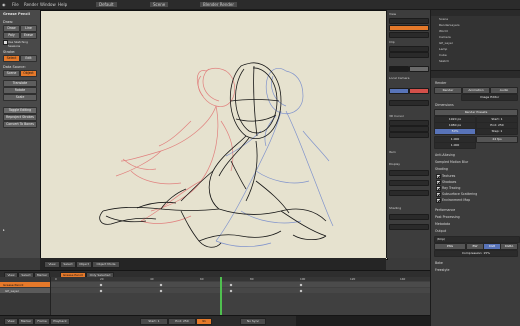 This screenshot has width=520, height=326. I want to click on tl-marker-menu: Marker, so click(26, 321).